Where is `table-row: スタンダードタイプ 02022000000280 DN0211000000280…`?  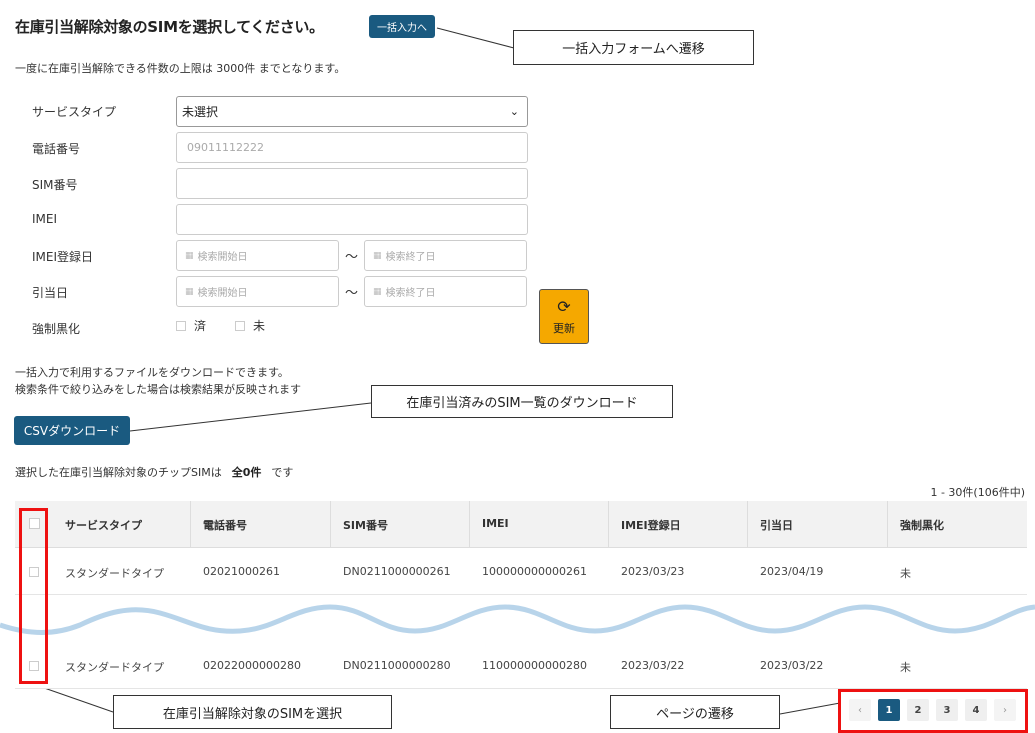 table-row: スタンダードタイプ 02022000000280 DN0211000000280… is located at coordinates (521, 666).